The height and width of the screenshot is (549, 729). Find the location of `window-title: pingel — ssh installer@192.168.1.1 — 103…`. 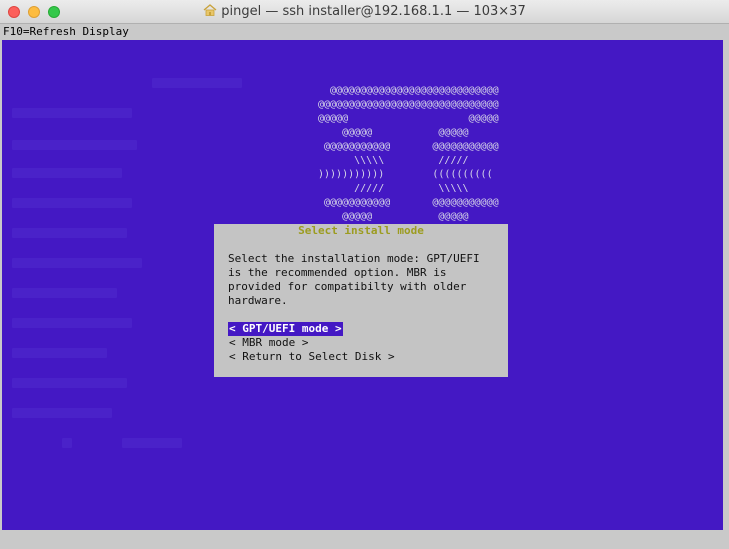

window-title: pingel — ssh installer@192.168.1.1 — 103… is located at coordinates (373, 11).